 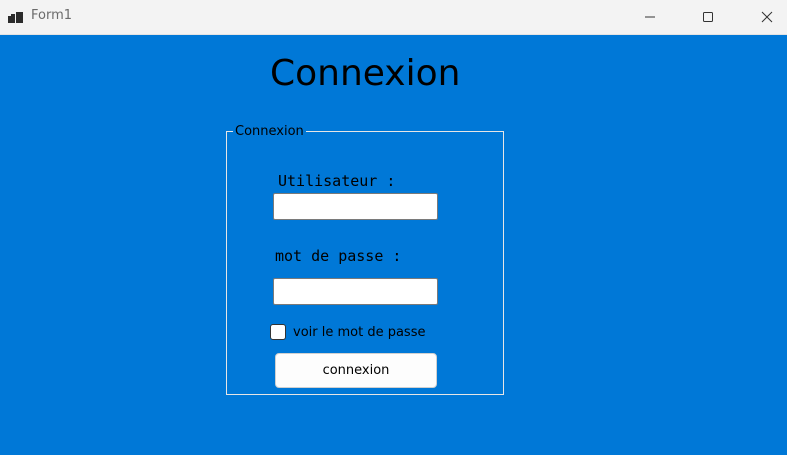 What do you see at coordinates (338, 256) in the screenshot?
I see `password-label: mot de passe :` at bounding box center [338, 256].